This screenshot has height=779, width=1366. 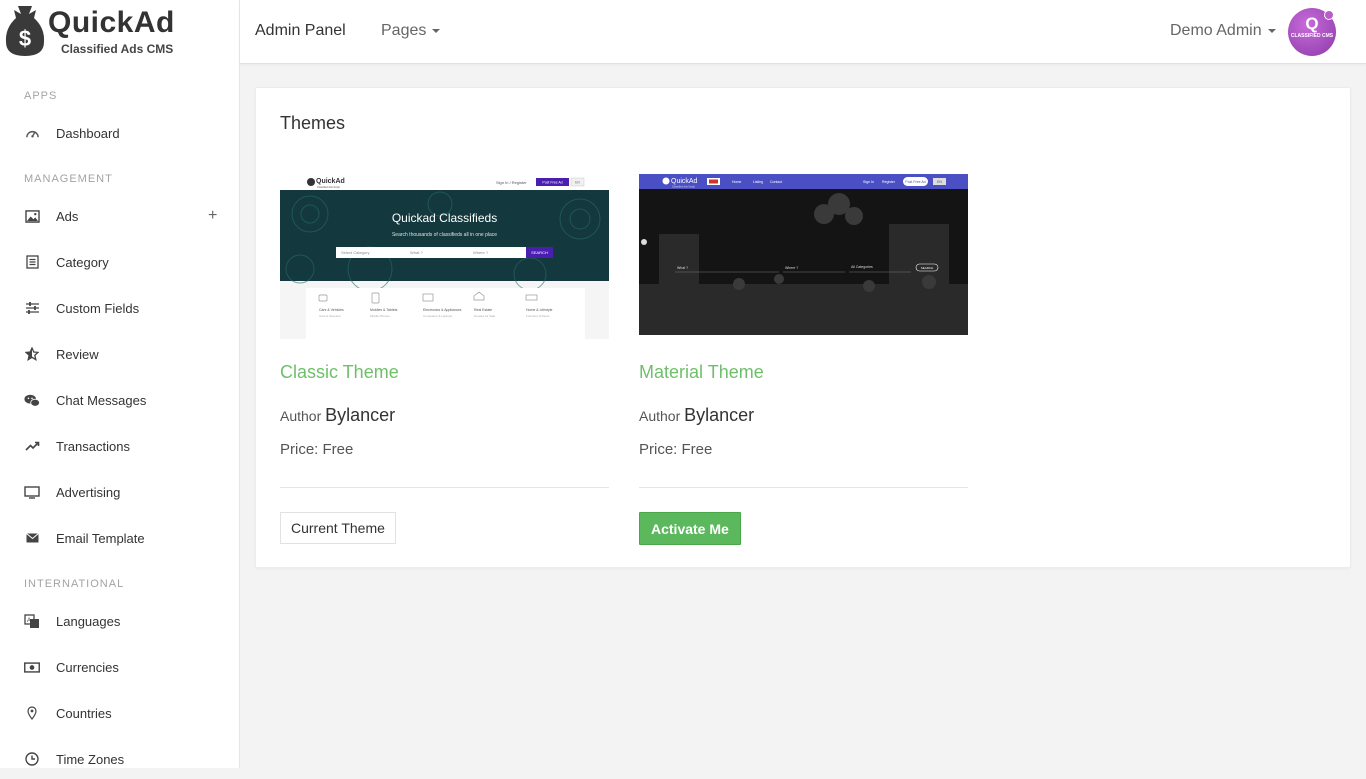 What do you see at coordinates (32, 216) in the screenshot?
I see `image-icon` at bounding box center [32, 216].